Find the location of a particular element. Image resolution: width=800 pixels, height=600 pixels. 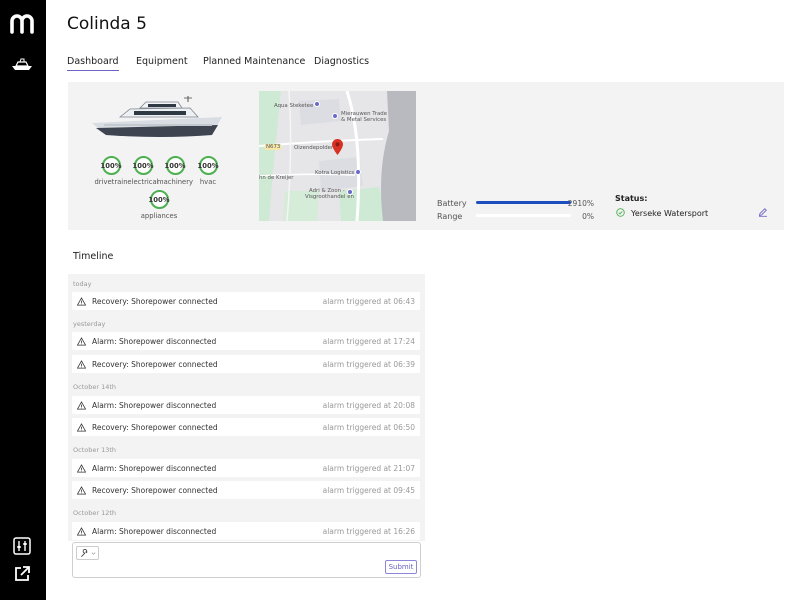

map-terrain is located at coordinates (337, 156).